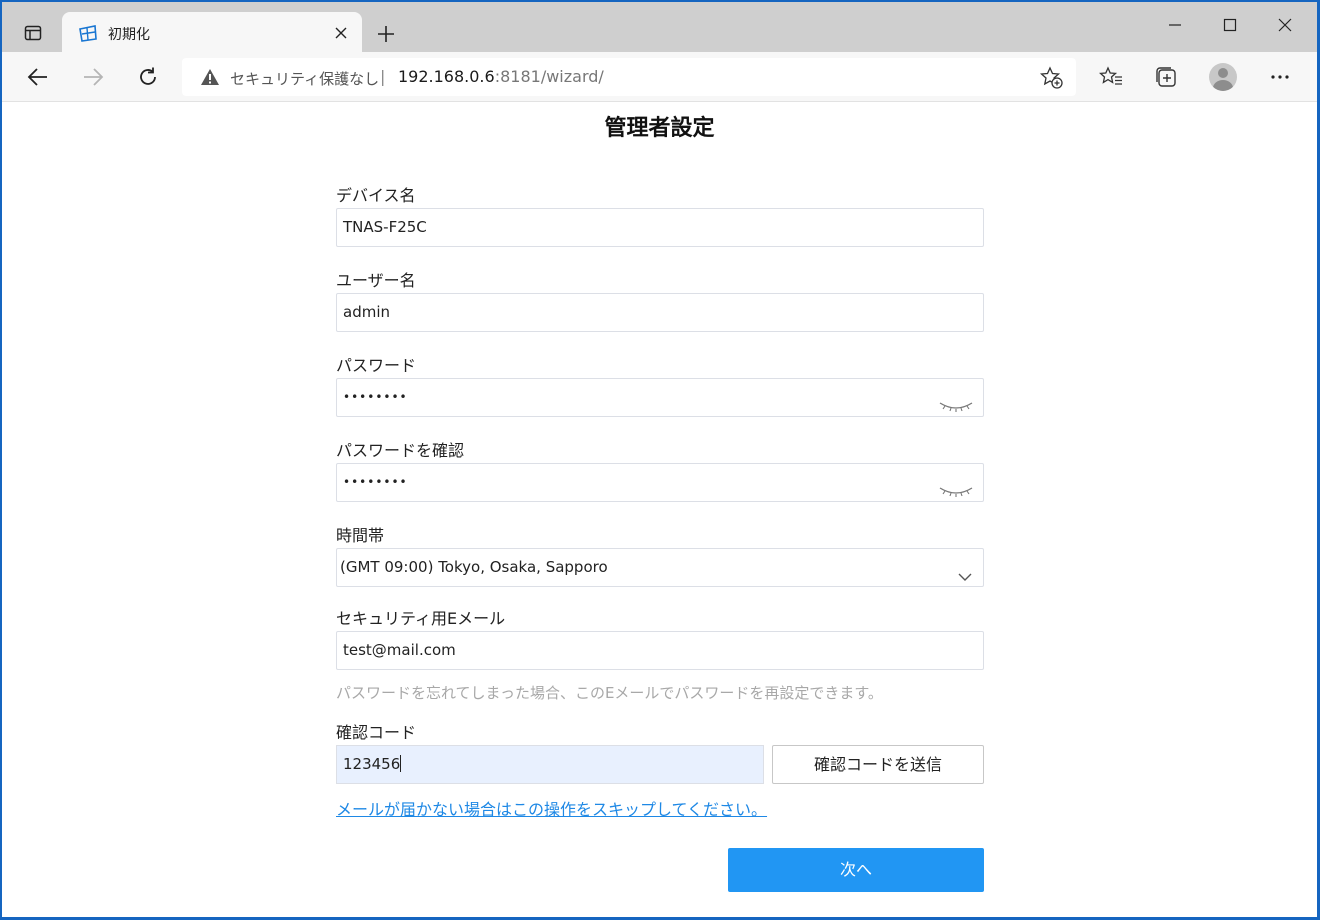 Image resolution: width=1320 pixels, height=920 pixels. What do you see at coordinates (659, 128) in the screenshot?
I see `page-title: 管理者設定` at bounding box center [659, 128].